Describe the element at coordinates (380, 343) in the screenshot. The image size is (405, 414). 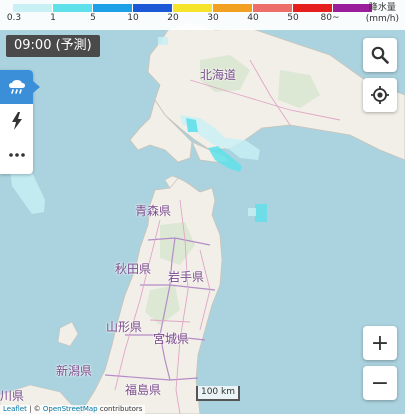
I see `zoom-in-button: +` at that location.